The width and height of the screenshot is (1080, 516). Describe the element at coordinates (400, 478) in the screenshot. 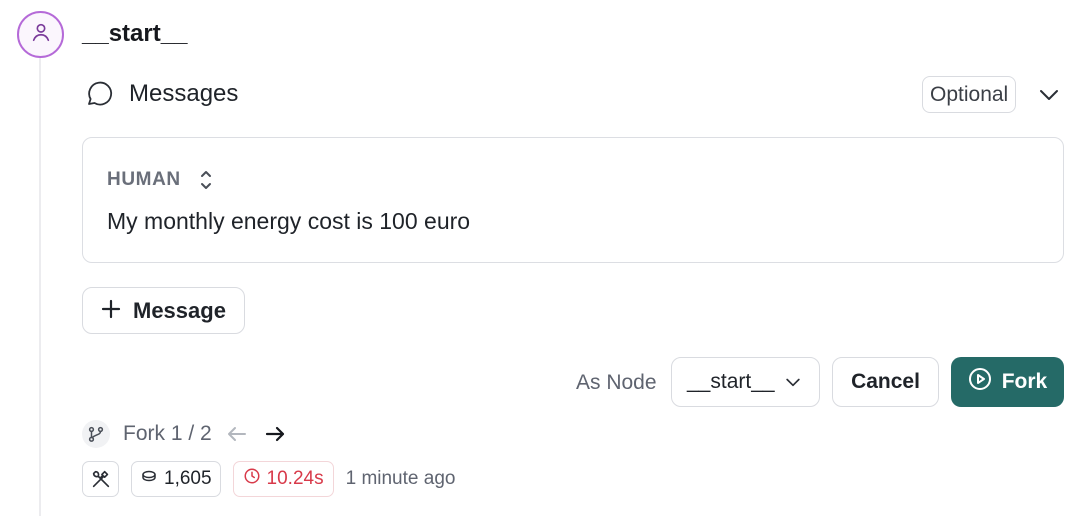

I see `timestamp: 1 minute ago` at that location.